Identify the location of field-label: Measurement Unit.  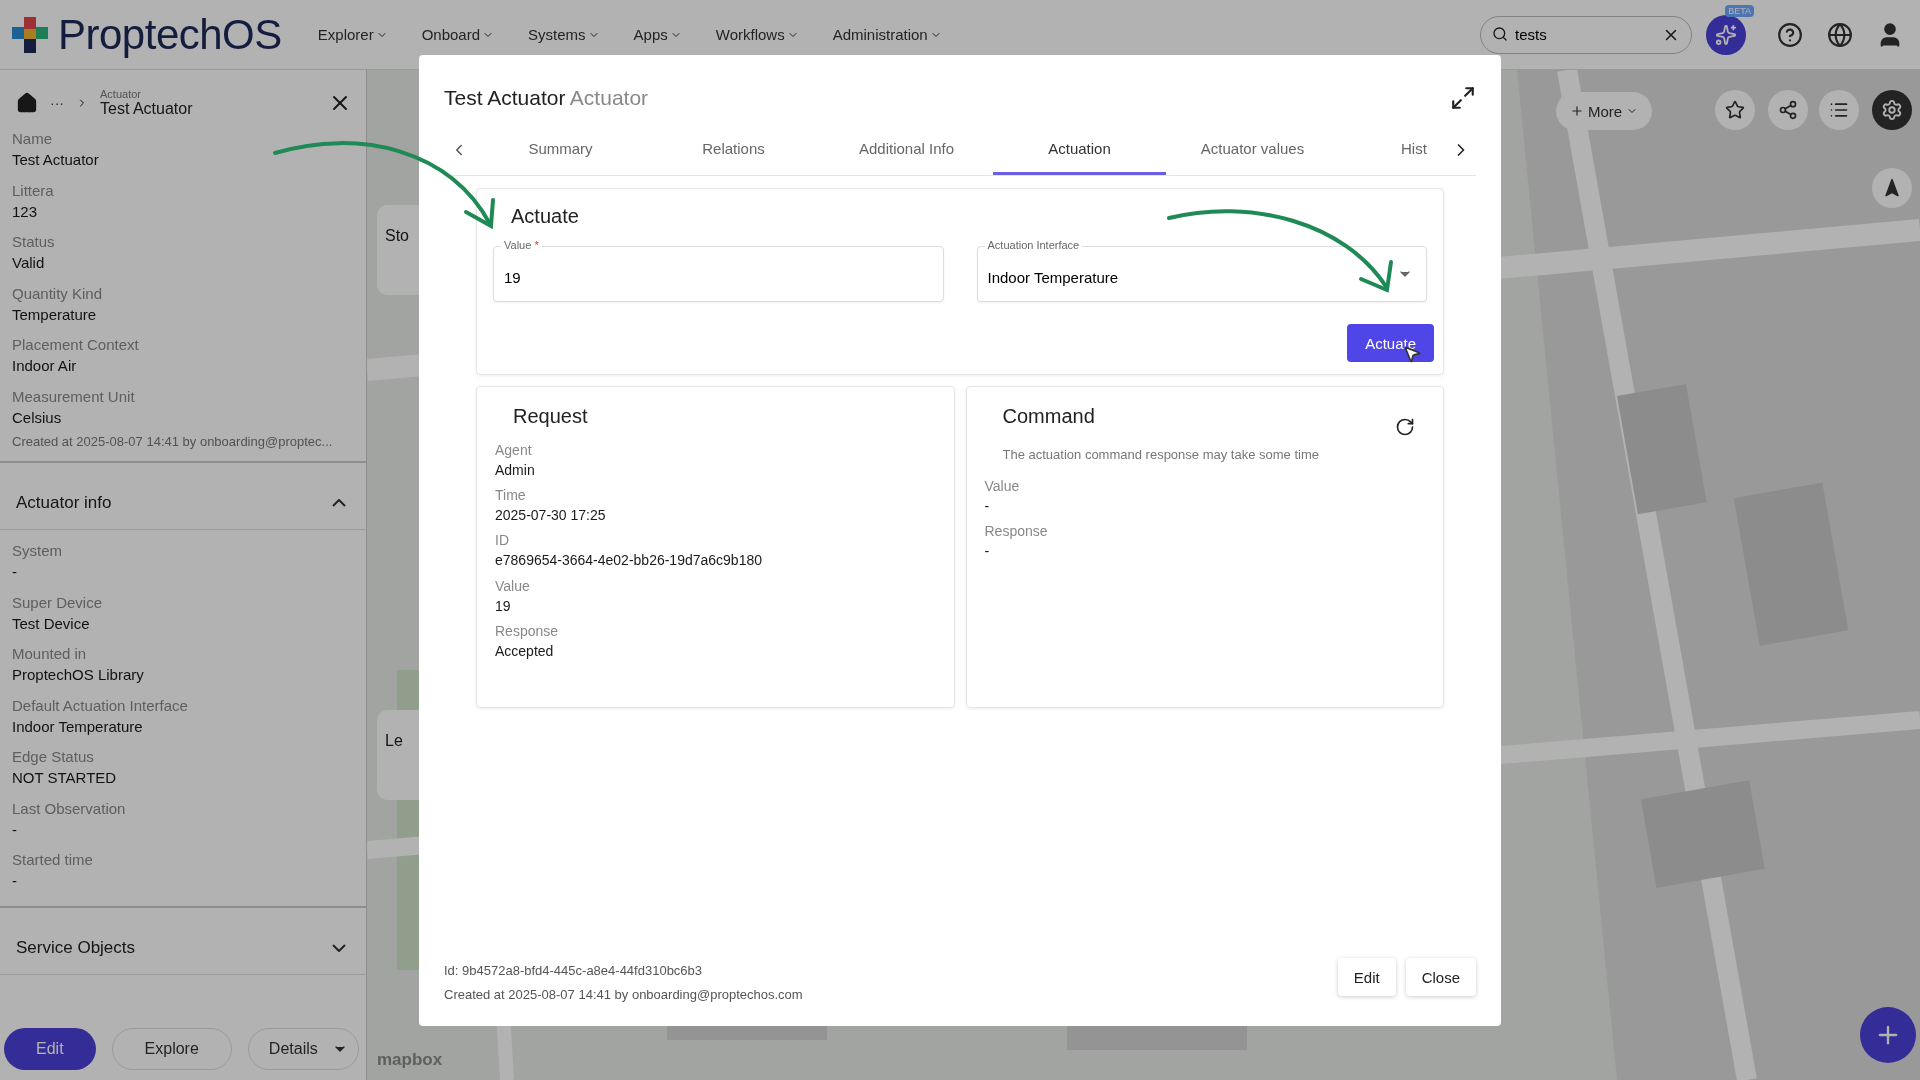
(74, 396).